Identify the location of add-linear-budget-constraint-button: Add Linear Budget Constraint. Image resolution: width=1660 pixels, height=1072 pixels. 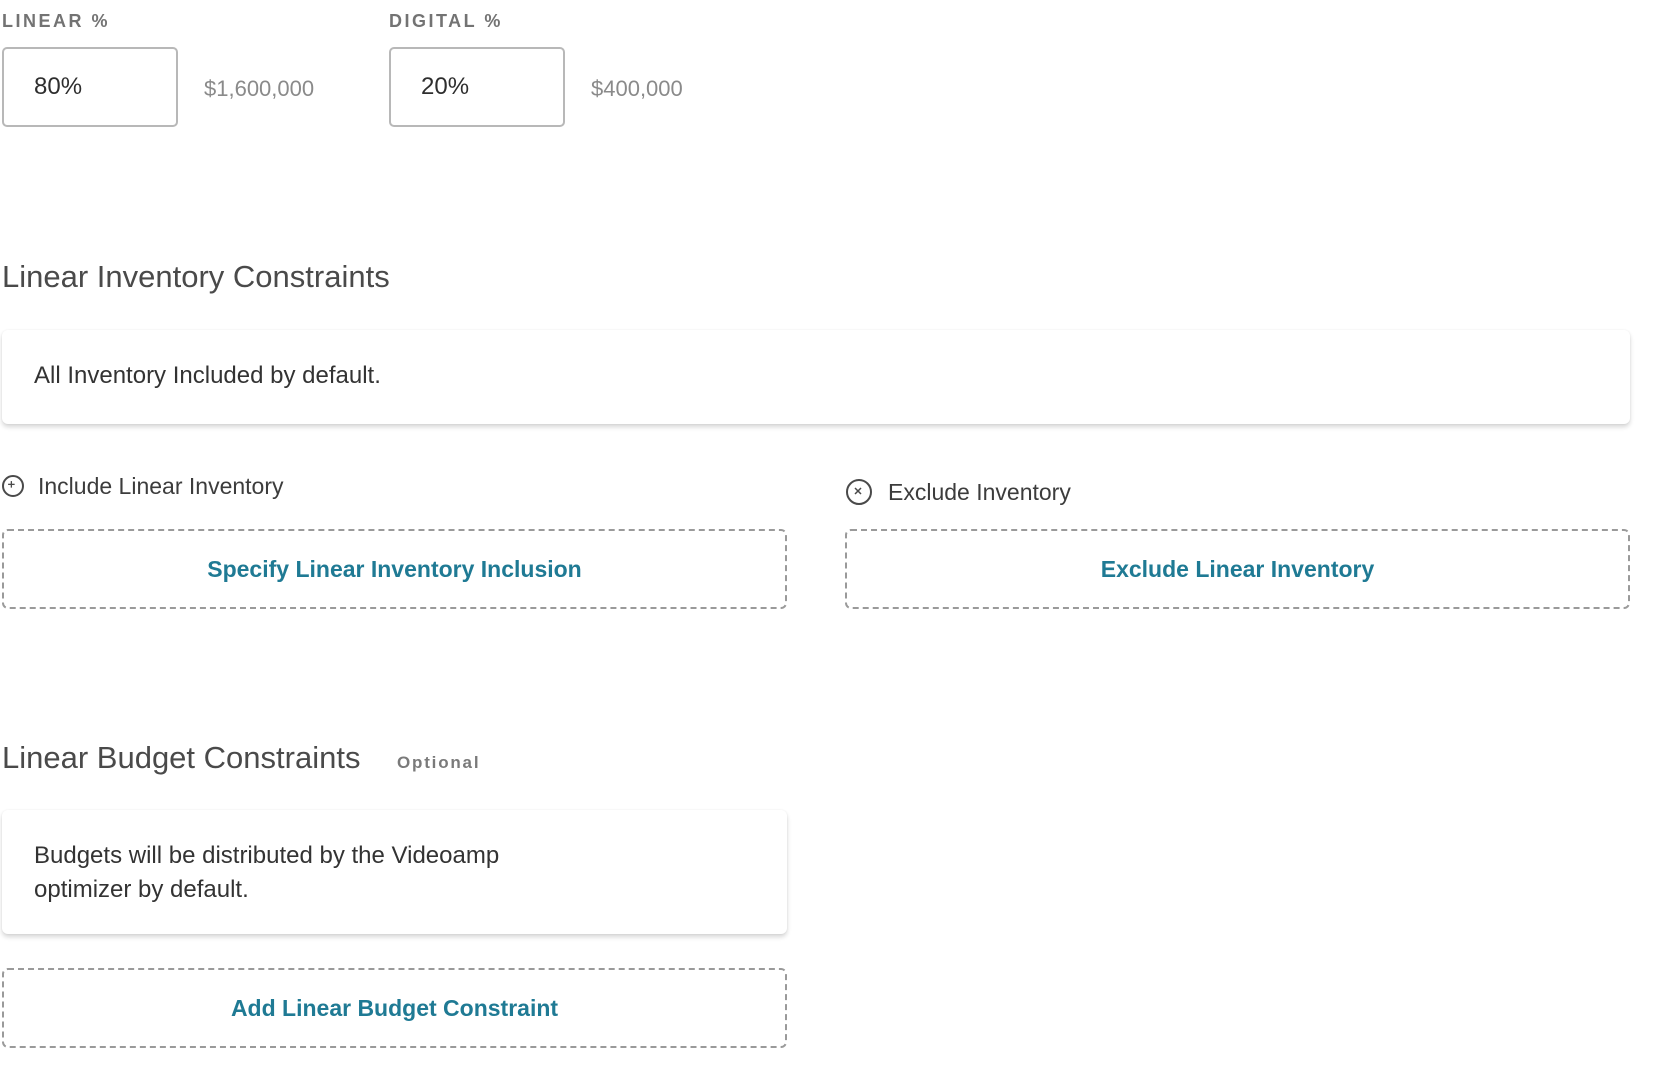
(394, 1008).